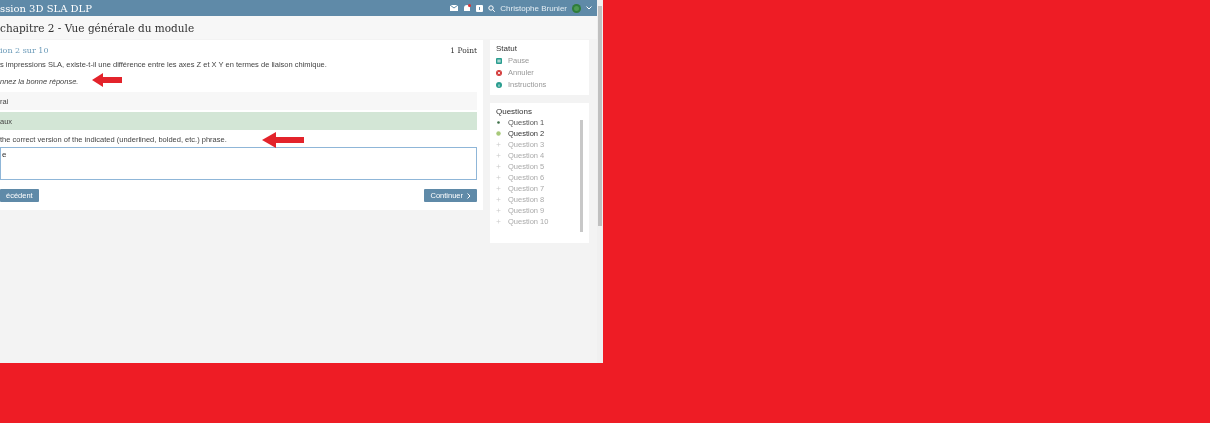 The image size is (1210, 423). I want to click on answer-field: e, so click(238, 163).